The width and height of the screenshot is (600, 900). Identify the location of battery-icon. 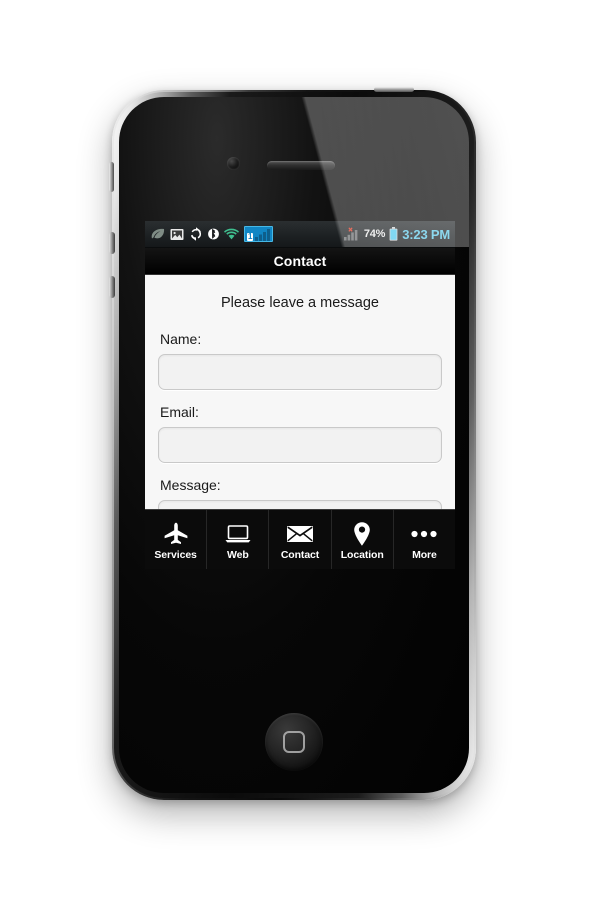
(393, 234).